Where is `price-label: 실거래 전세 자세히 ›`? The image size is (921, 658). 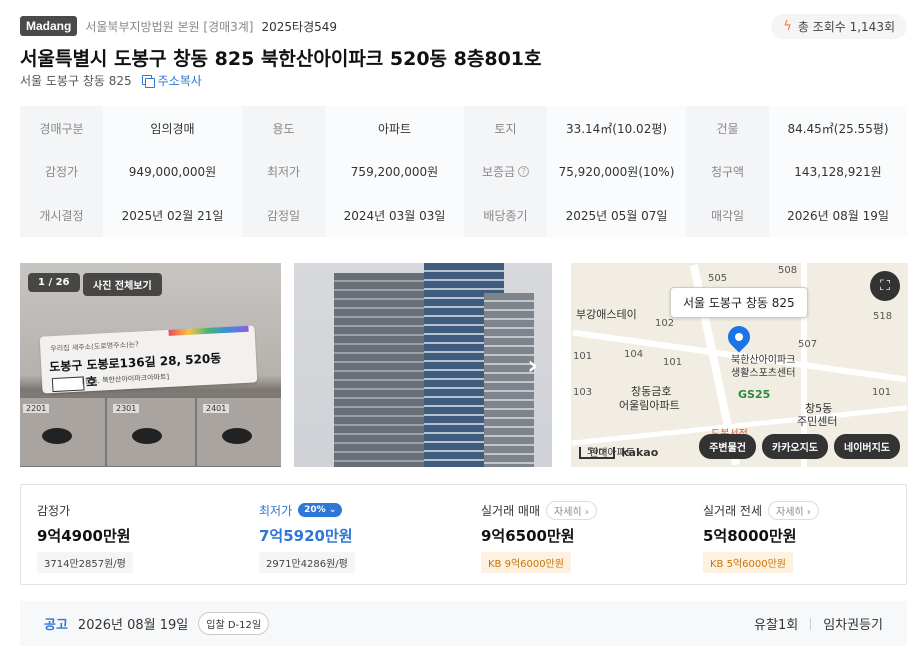 price-label: 실거래 전세 자세히 › is located at coordinates (805, 510).